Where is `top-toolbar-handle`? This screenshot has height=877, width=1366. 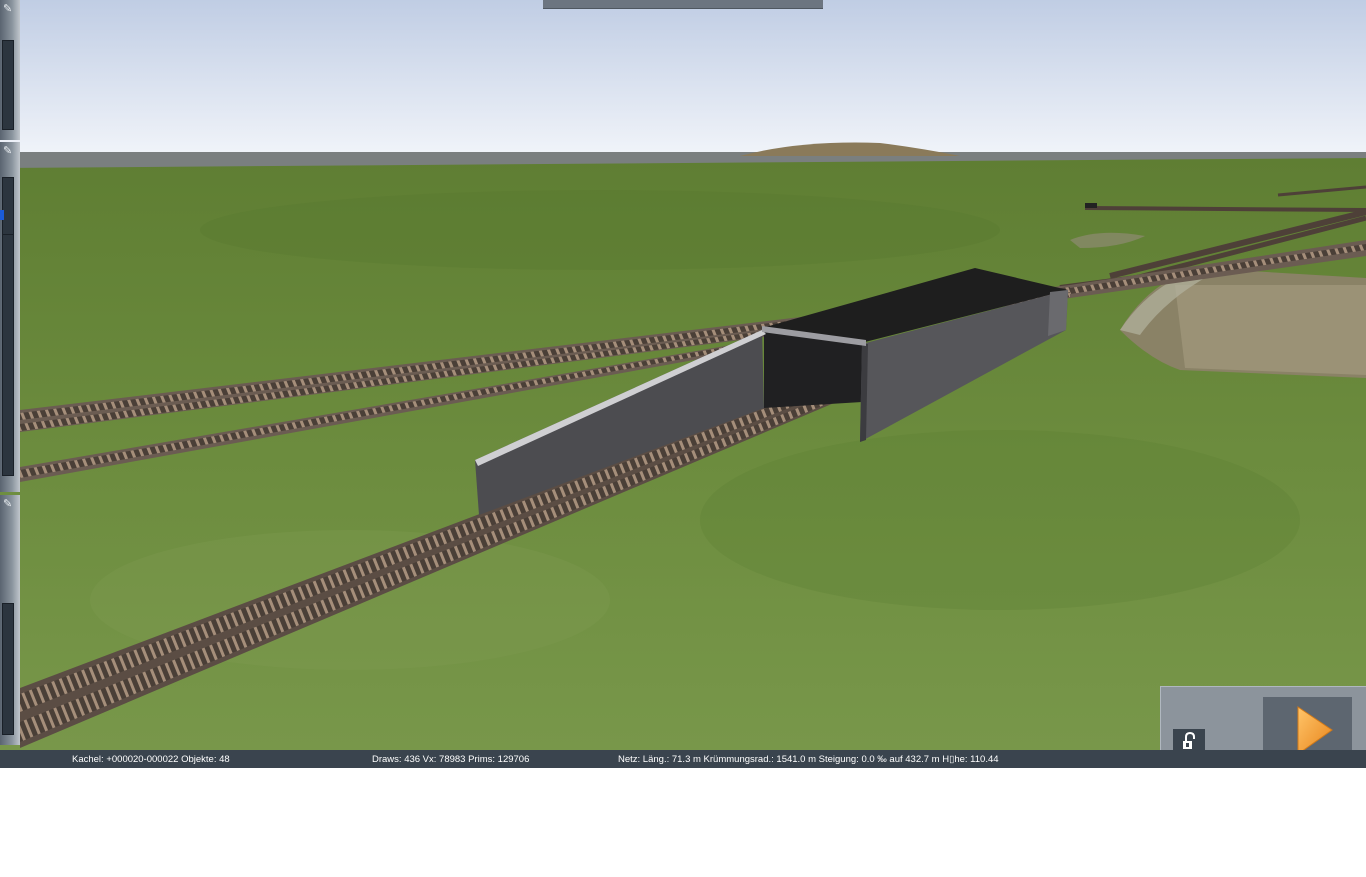 top-toolbar-handle is located at coordinates (683, 4).